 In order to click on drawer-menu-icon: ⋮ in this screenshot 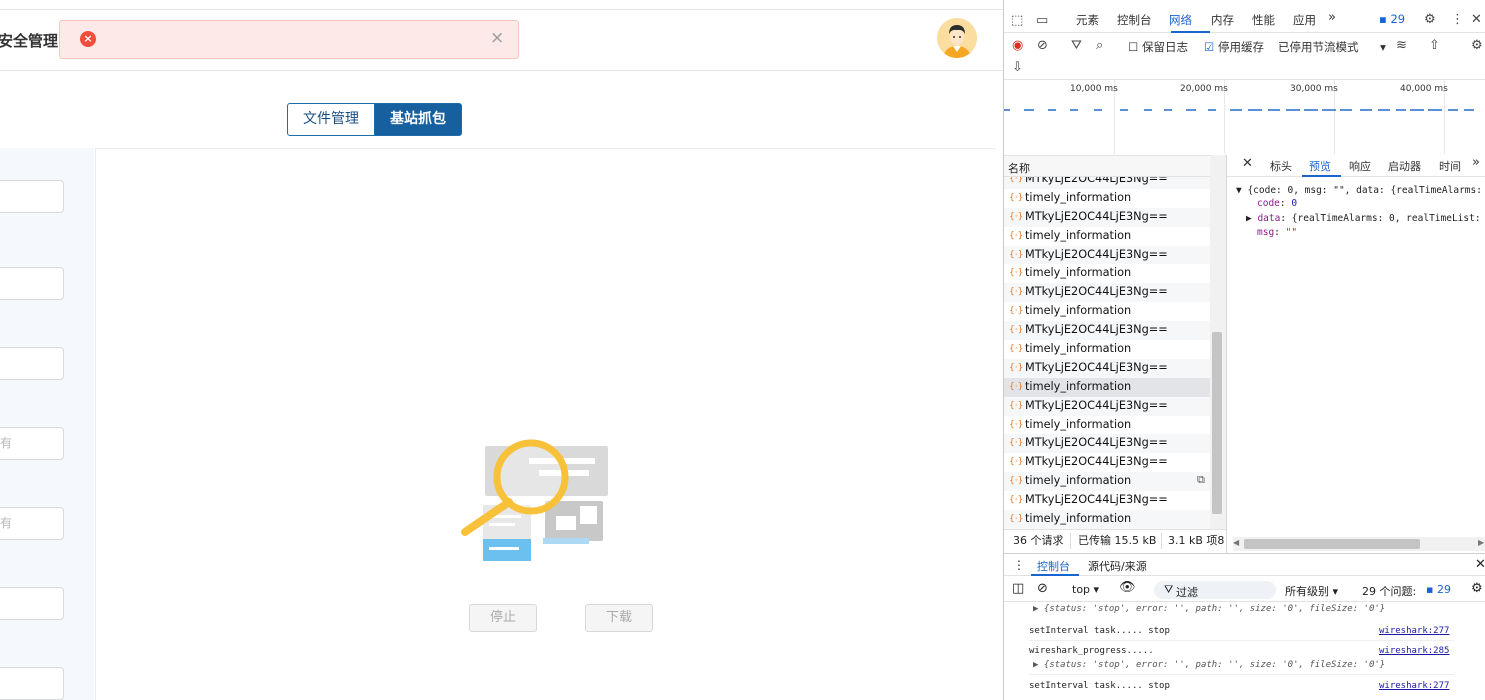, I will do `click(1019, 565)`.